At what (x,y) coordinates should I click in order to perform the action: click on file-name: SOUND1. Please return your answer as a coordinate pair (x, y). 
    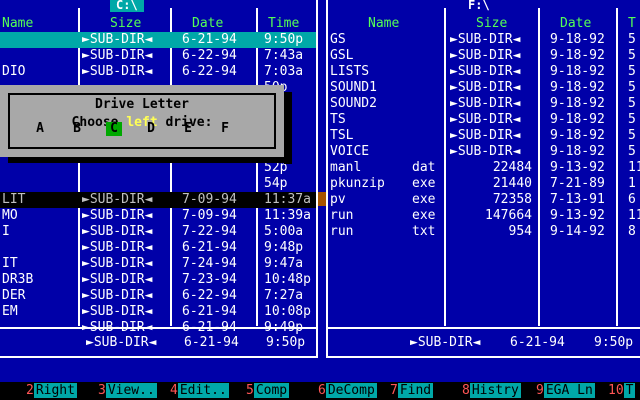
    Looking at the image, I should click on (353, 87).